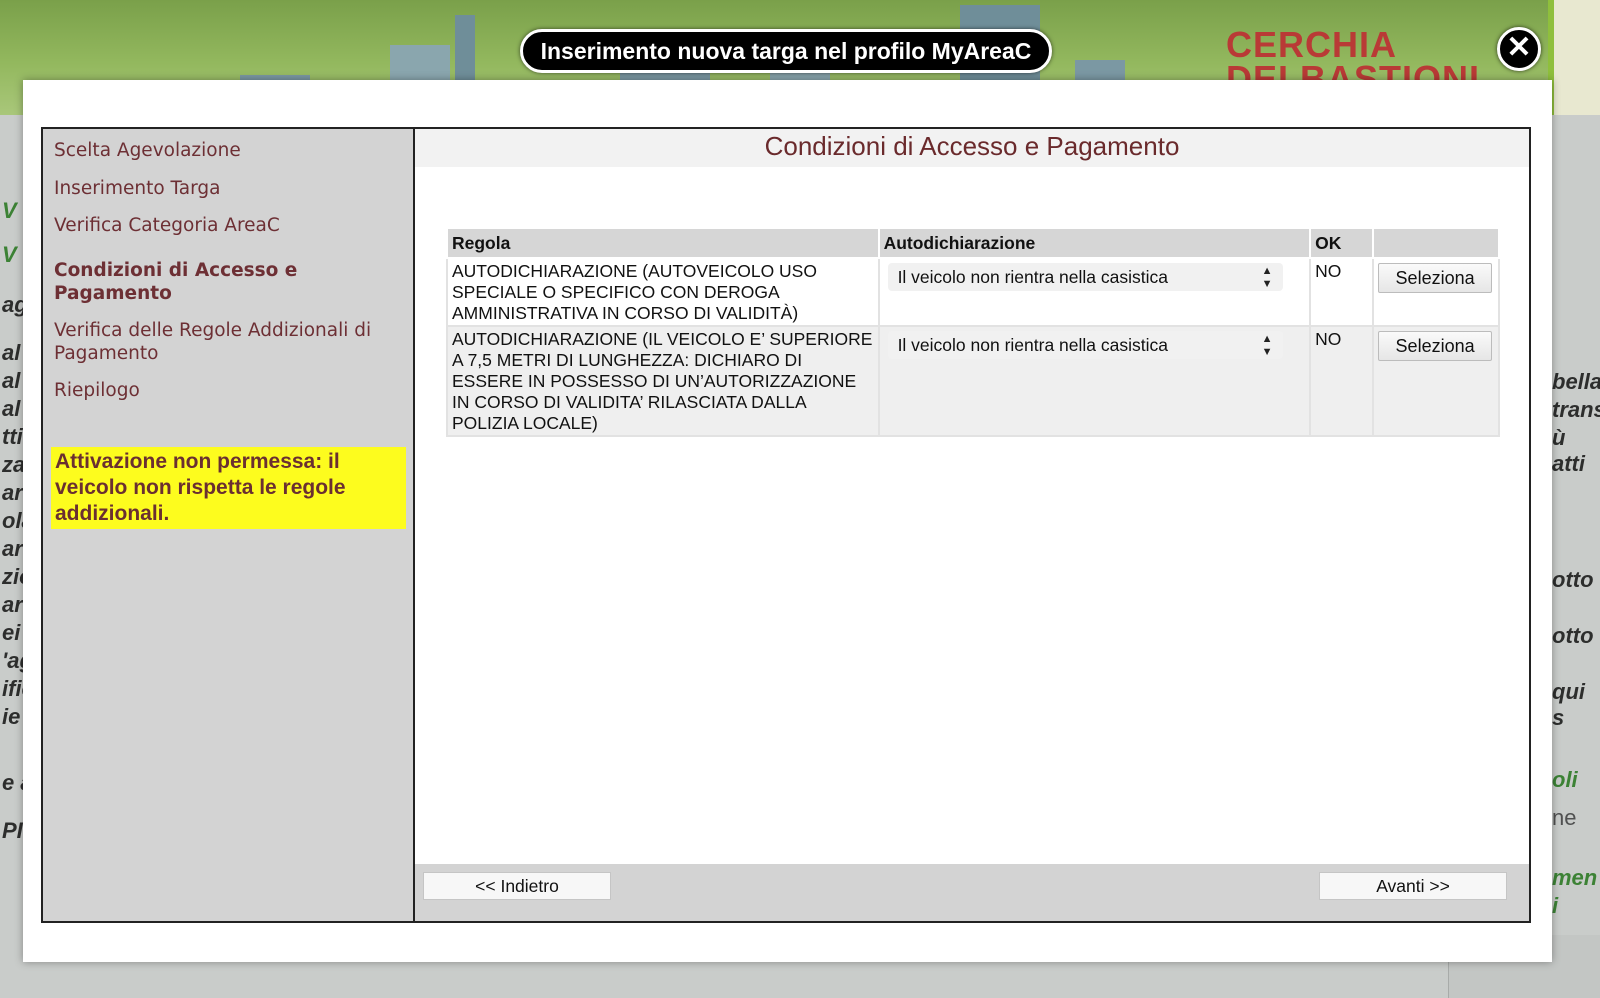 This screenshot has height=998, width=1600. I want to click on page-title: Condizioni di Accesso e Pagamento, so click(972, 148).